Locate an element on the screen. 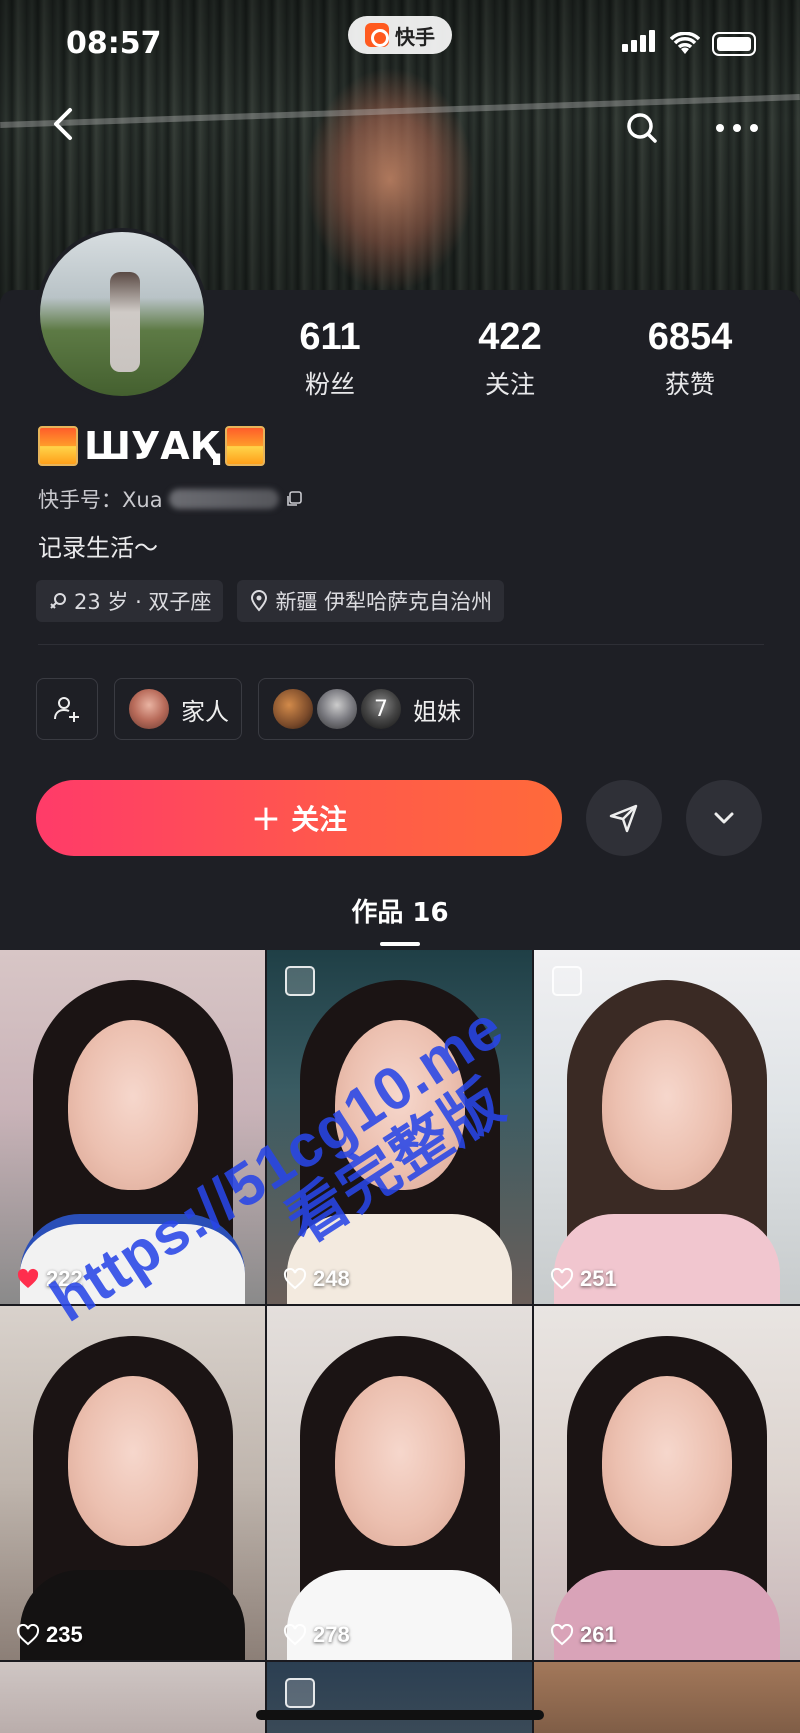 The height and width of the screenshot is (1733, 800). stat-label: 关注 is located at coordinates (509, 384).